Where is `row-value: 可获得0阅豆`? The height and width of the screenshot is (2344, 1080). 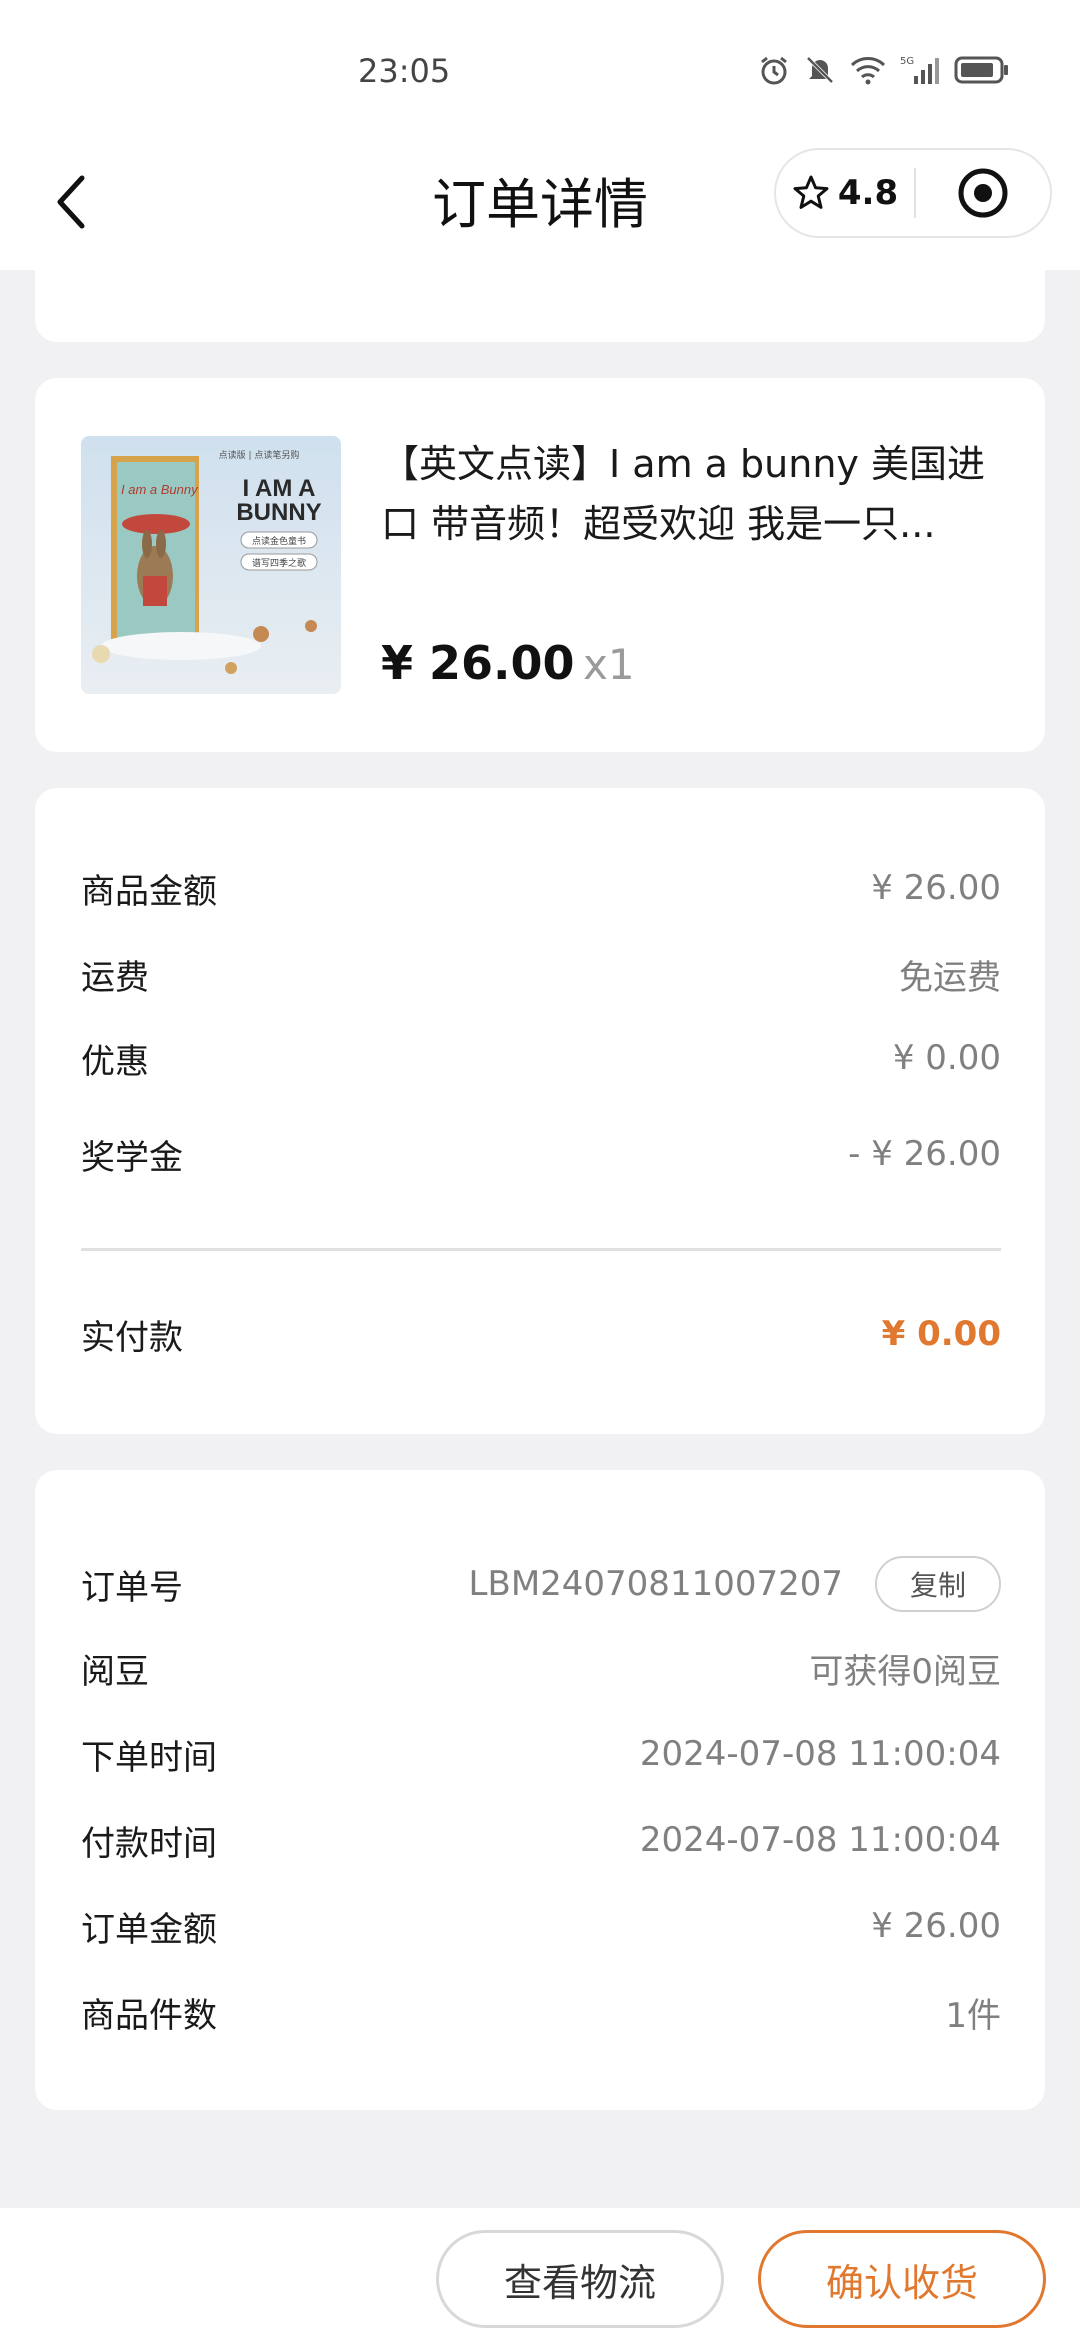 row-value: 可获得0阅豆 is located at coordinates (905, 1671).